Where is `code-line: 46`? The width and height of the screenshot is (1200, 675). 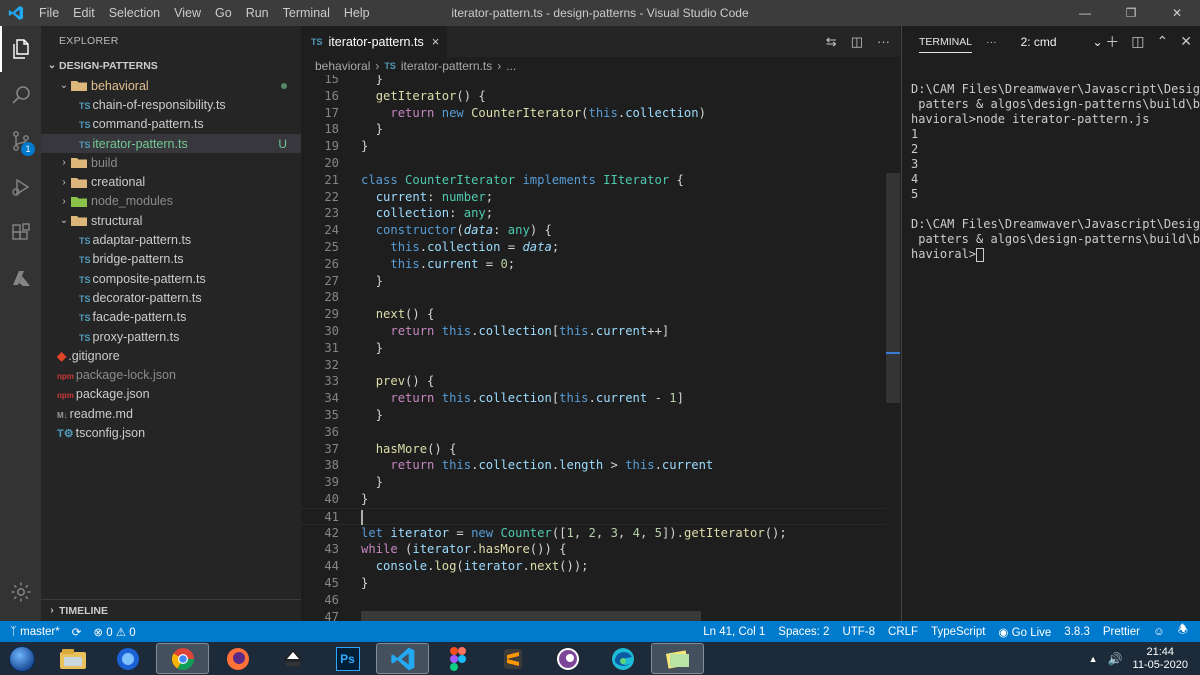
code-line: 46 is located at coordinates (593, 600).